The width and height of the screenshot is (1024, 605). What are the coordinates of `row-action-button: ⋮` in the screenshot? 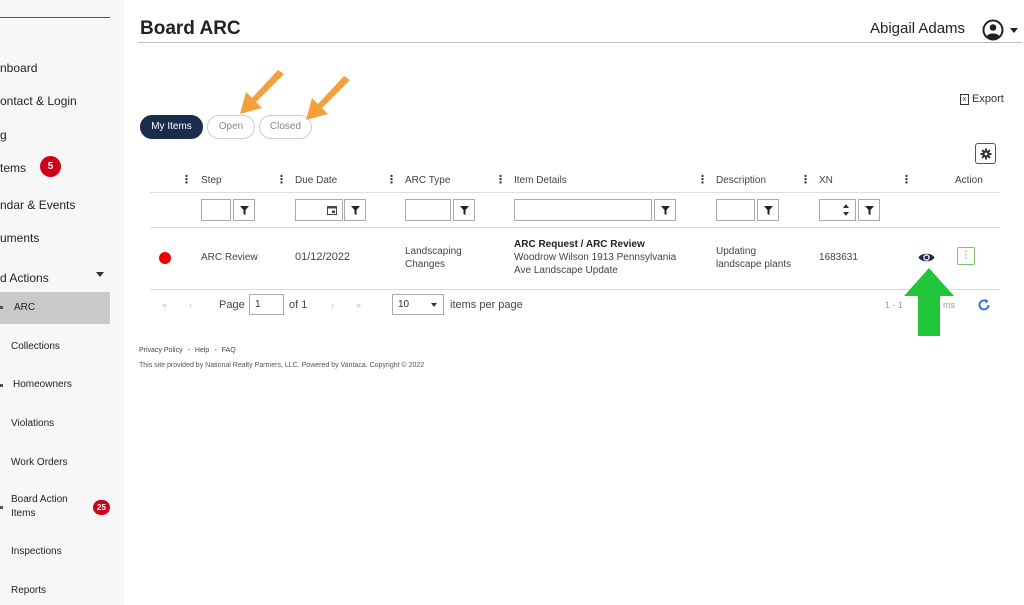 It's located at (966, 256).